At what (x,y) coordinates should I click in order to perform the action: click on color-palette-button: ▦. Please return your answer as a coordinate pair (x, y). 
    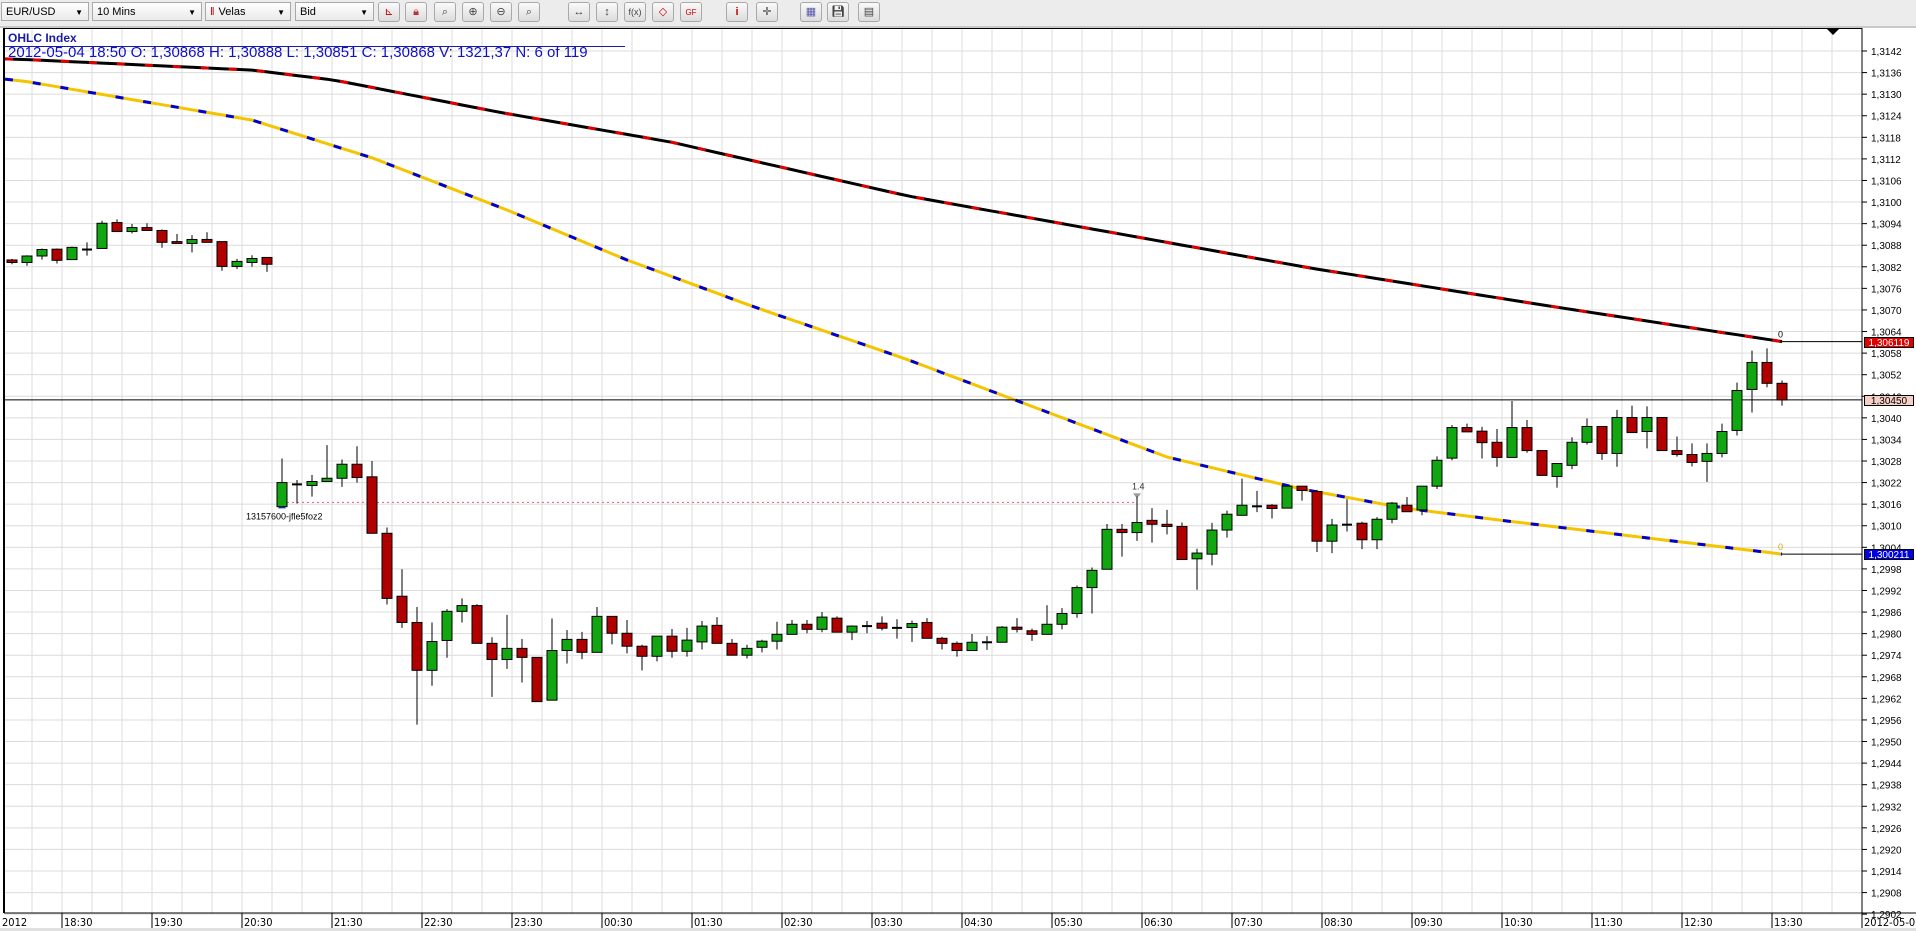
    Looking at the image, I should click on (811, 12).